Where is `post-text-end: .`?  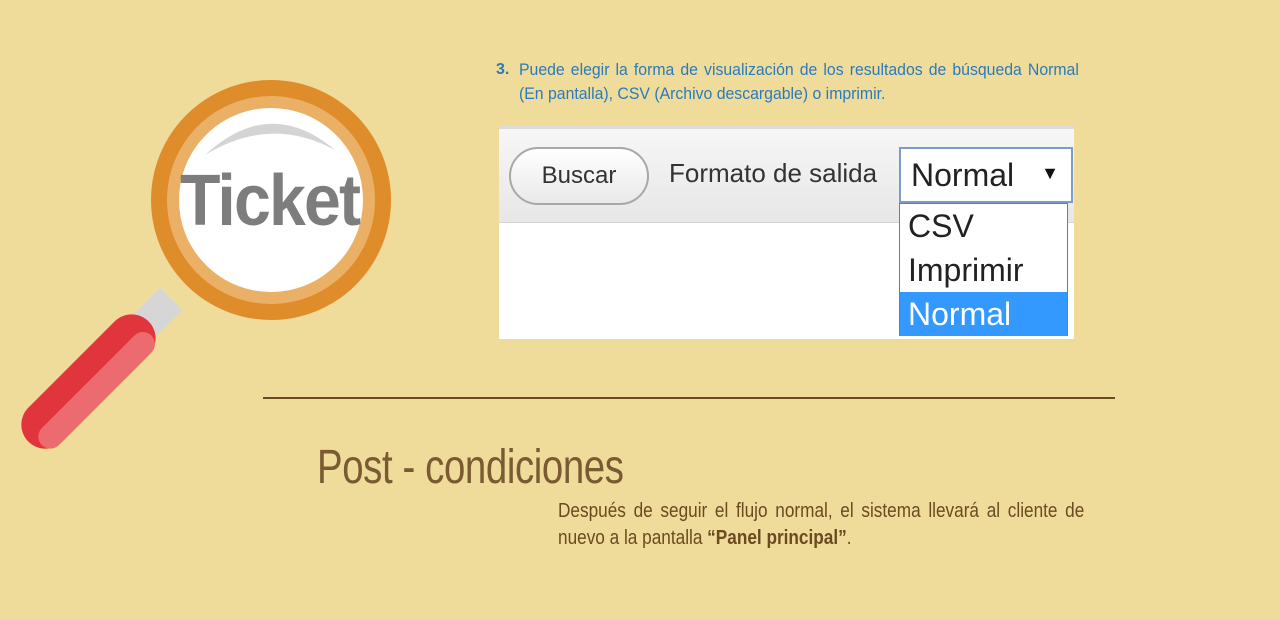 post-text-end: . is located at coordinates (849, 538).